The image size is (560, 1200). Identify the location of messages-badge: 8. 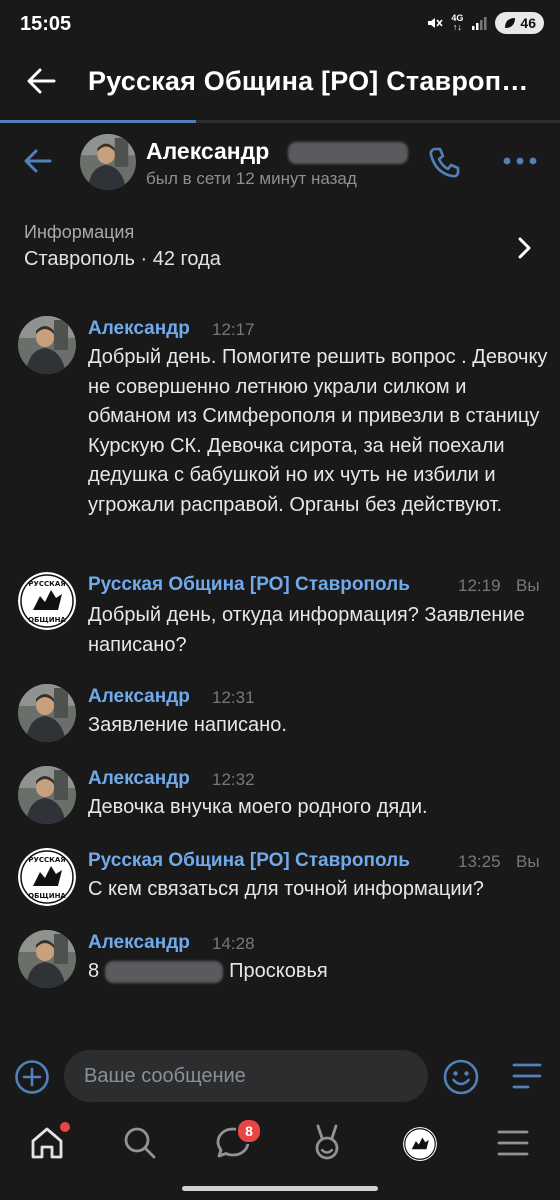
(249, 1131).